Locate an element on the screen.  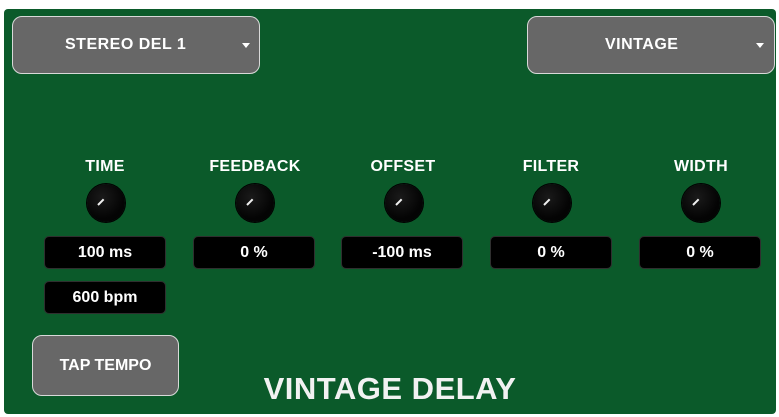
param-feedback-label: FEEDBACK is located at coordinates (255, 166).